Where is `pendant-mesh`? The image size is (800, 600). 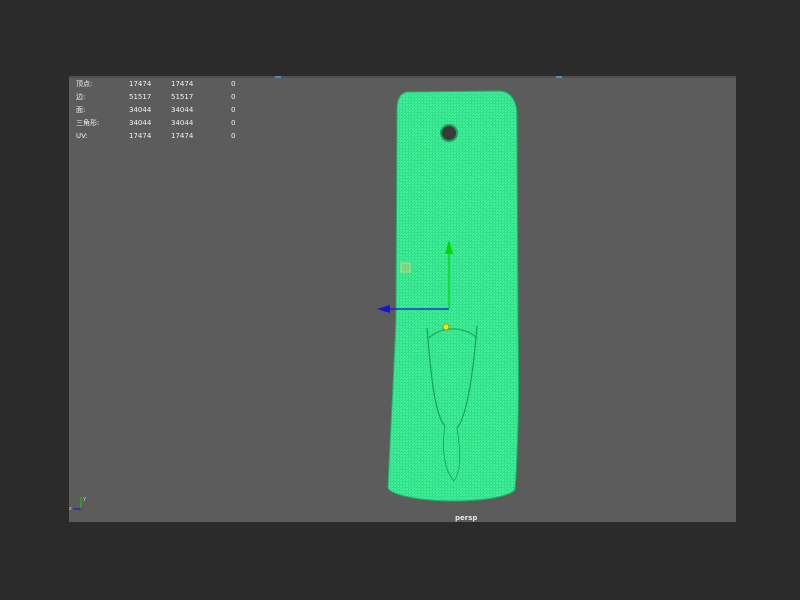 pendant-mesh is located at coordinates (453, 296).